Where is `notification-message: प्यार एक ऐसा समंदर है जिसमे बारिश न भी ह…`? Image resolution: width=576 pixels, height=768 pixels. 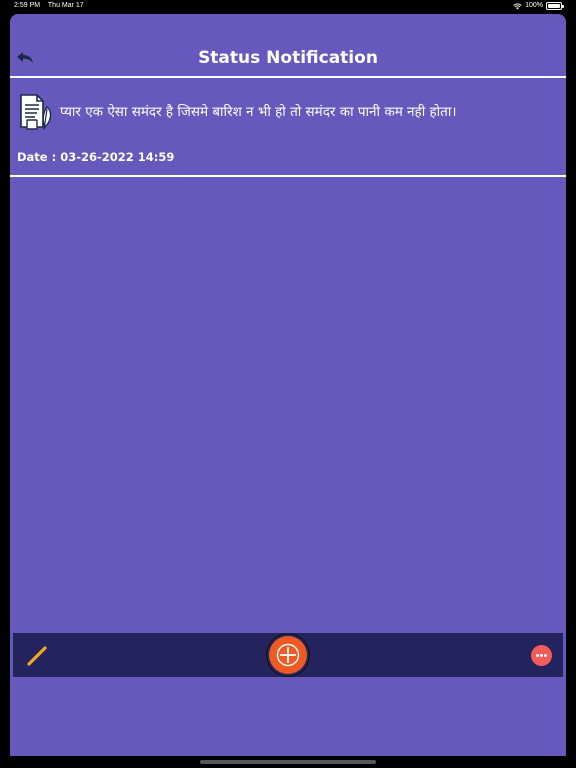
notification-message: प्यार एक ऐसा समंदर है जिसमे बारिश न भी ह… is located at coordinates (258, 112).